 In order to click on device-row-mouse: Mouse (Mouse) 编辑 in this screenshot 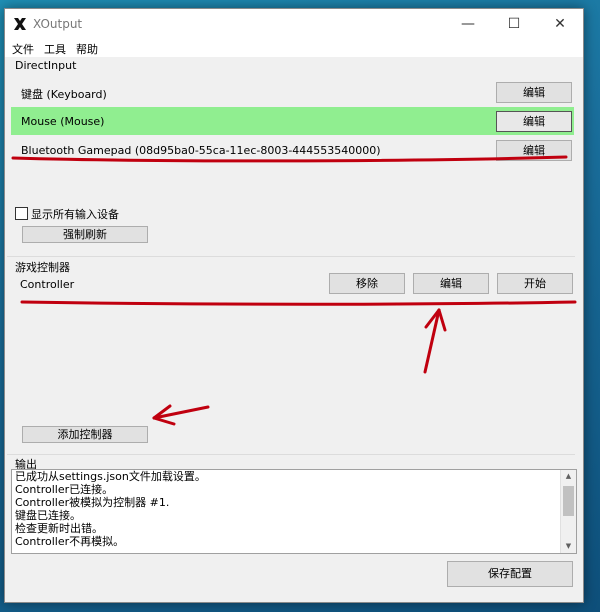, I will do `click(292, 121)`.